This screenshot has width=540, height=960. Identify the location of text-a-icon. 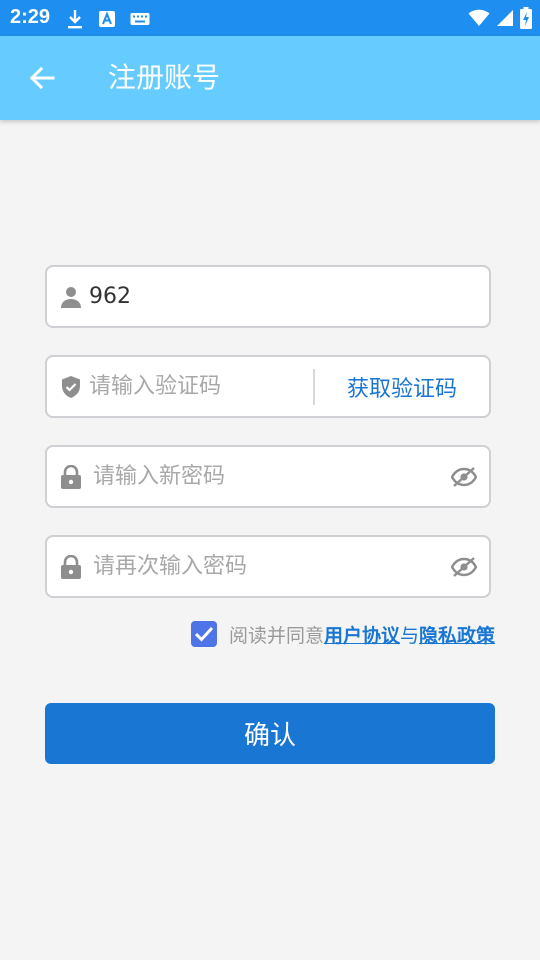
(107, 19).